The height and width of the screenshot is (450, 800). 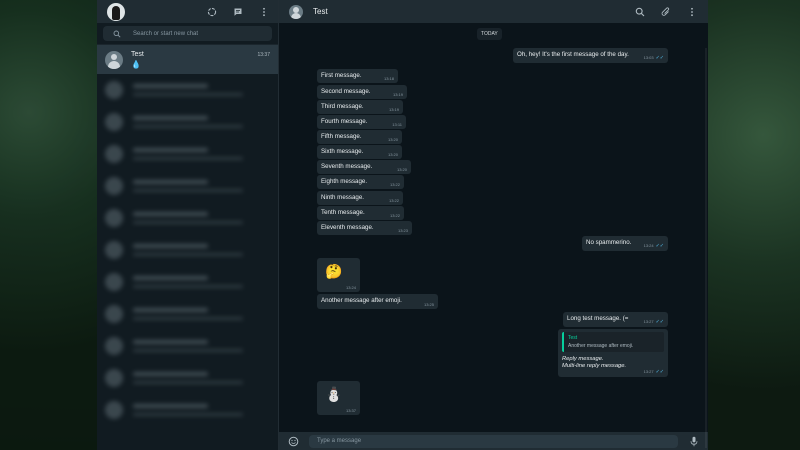 What do you see at coordinates (238, 12) in the screenshot?
I see `new-chat-icon` at bounding box center [238, 12].